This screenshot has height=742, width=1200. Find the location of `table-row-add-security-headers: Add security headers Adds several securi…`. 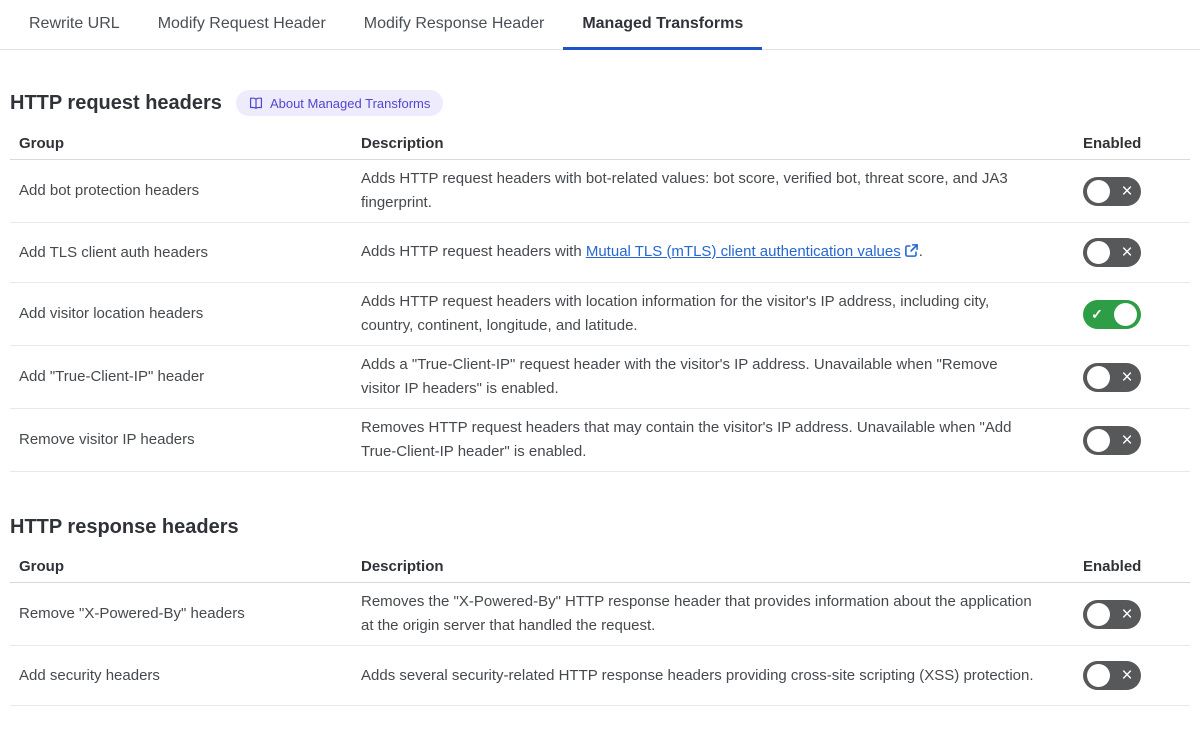

table-row-add-security-headers: Add security headers Adds several securi… is located at coordinates (600, 676).